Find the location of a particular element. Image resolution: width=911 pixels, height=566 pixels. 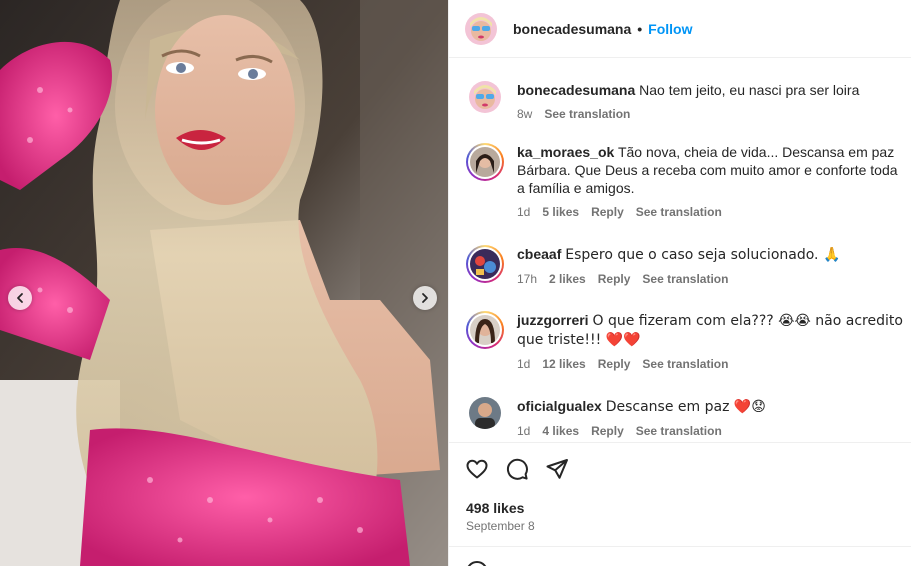

comment-time: 17h is located at coordinates (527, 279).